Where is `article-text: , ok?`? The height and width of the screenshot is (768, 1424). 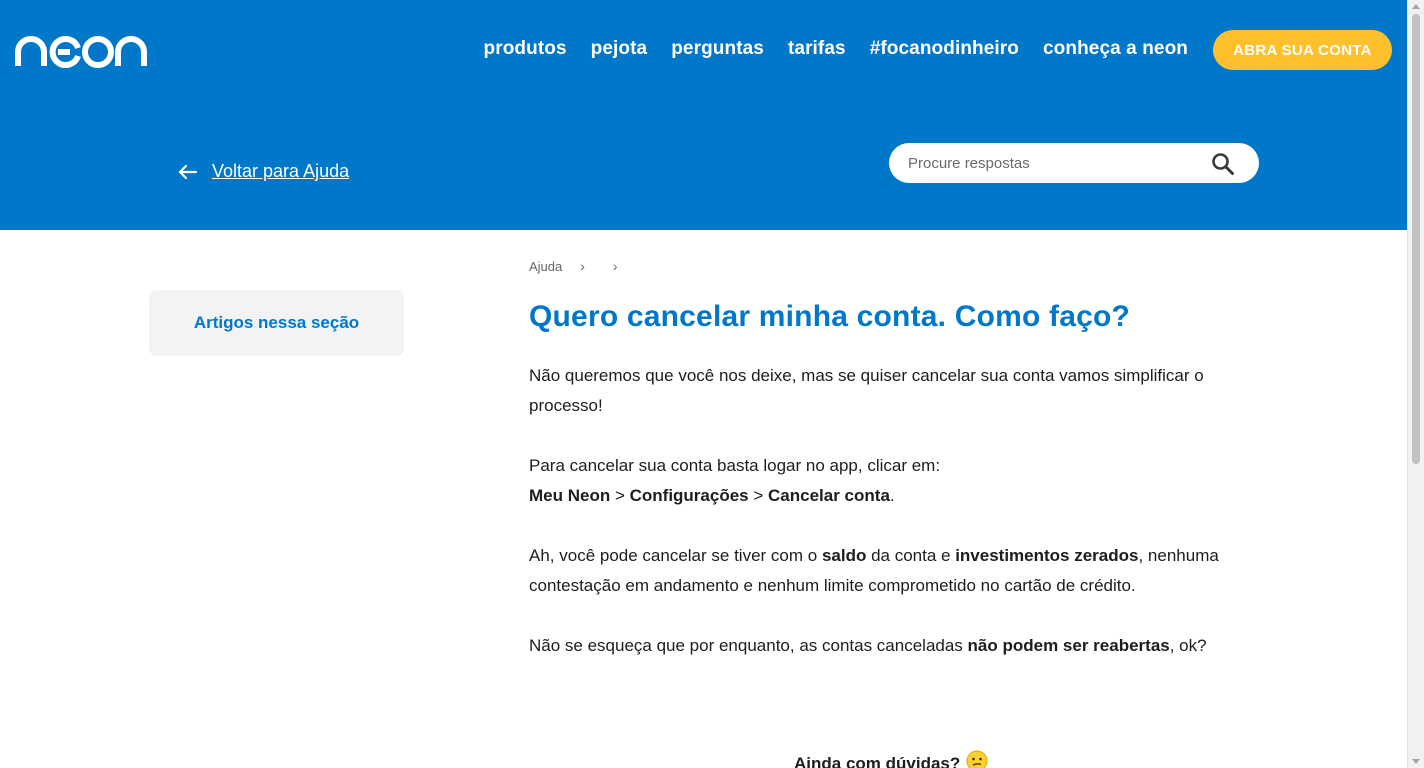
article-text: , ok? is located at coordinates (1188, 645).